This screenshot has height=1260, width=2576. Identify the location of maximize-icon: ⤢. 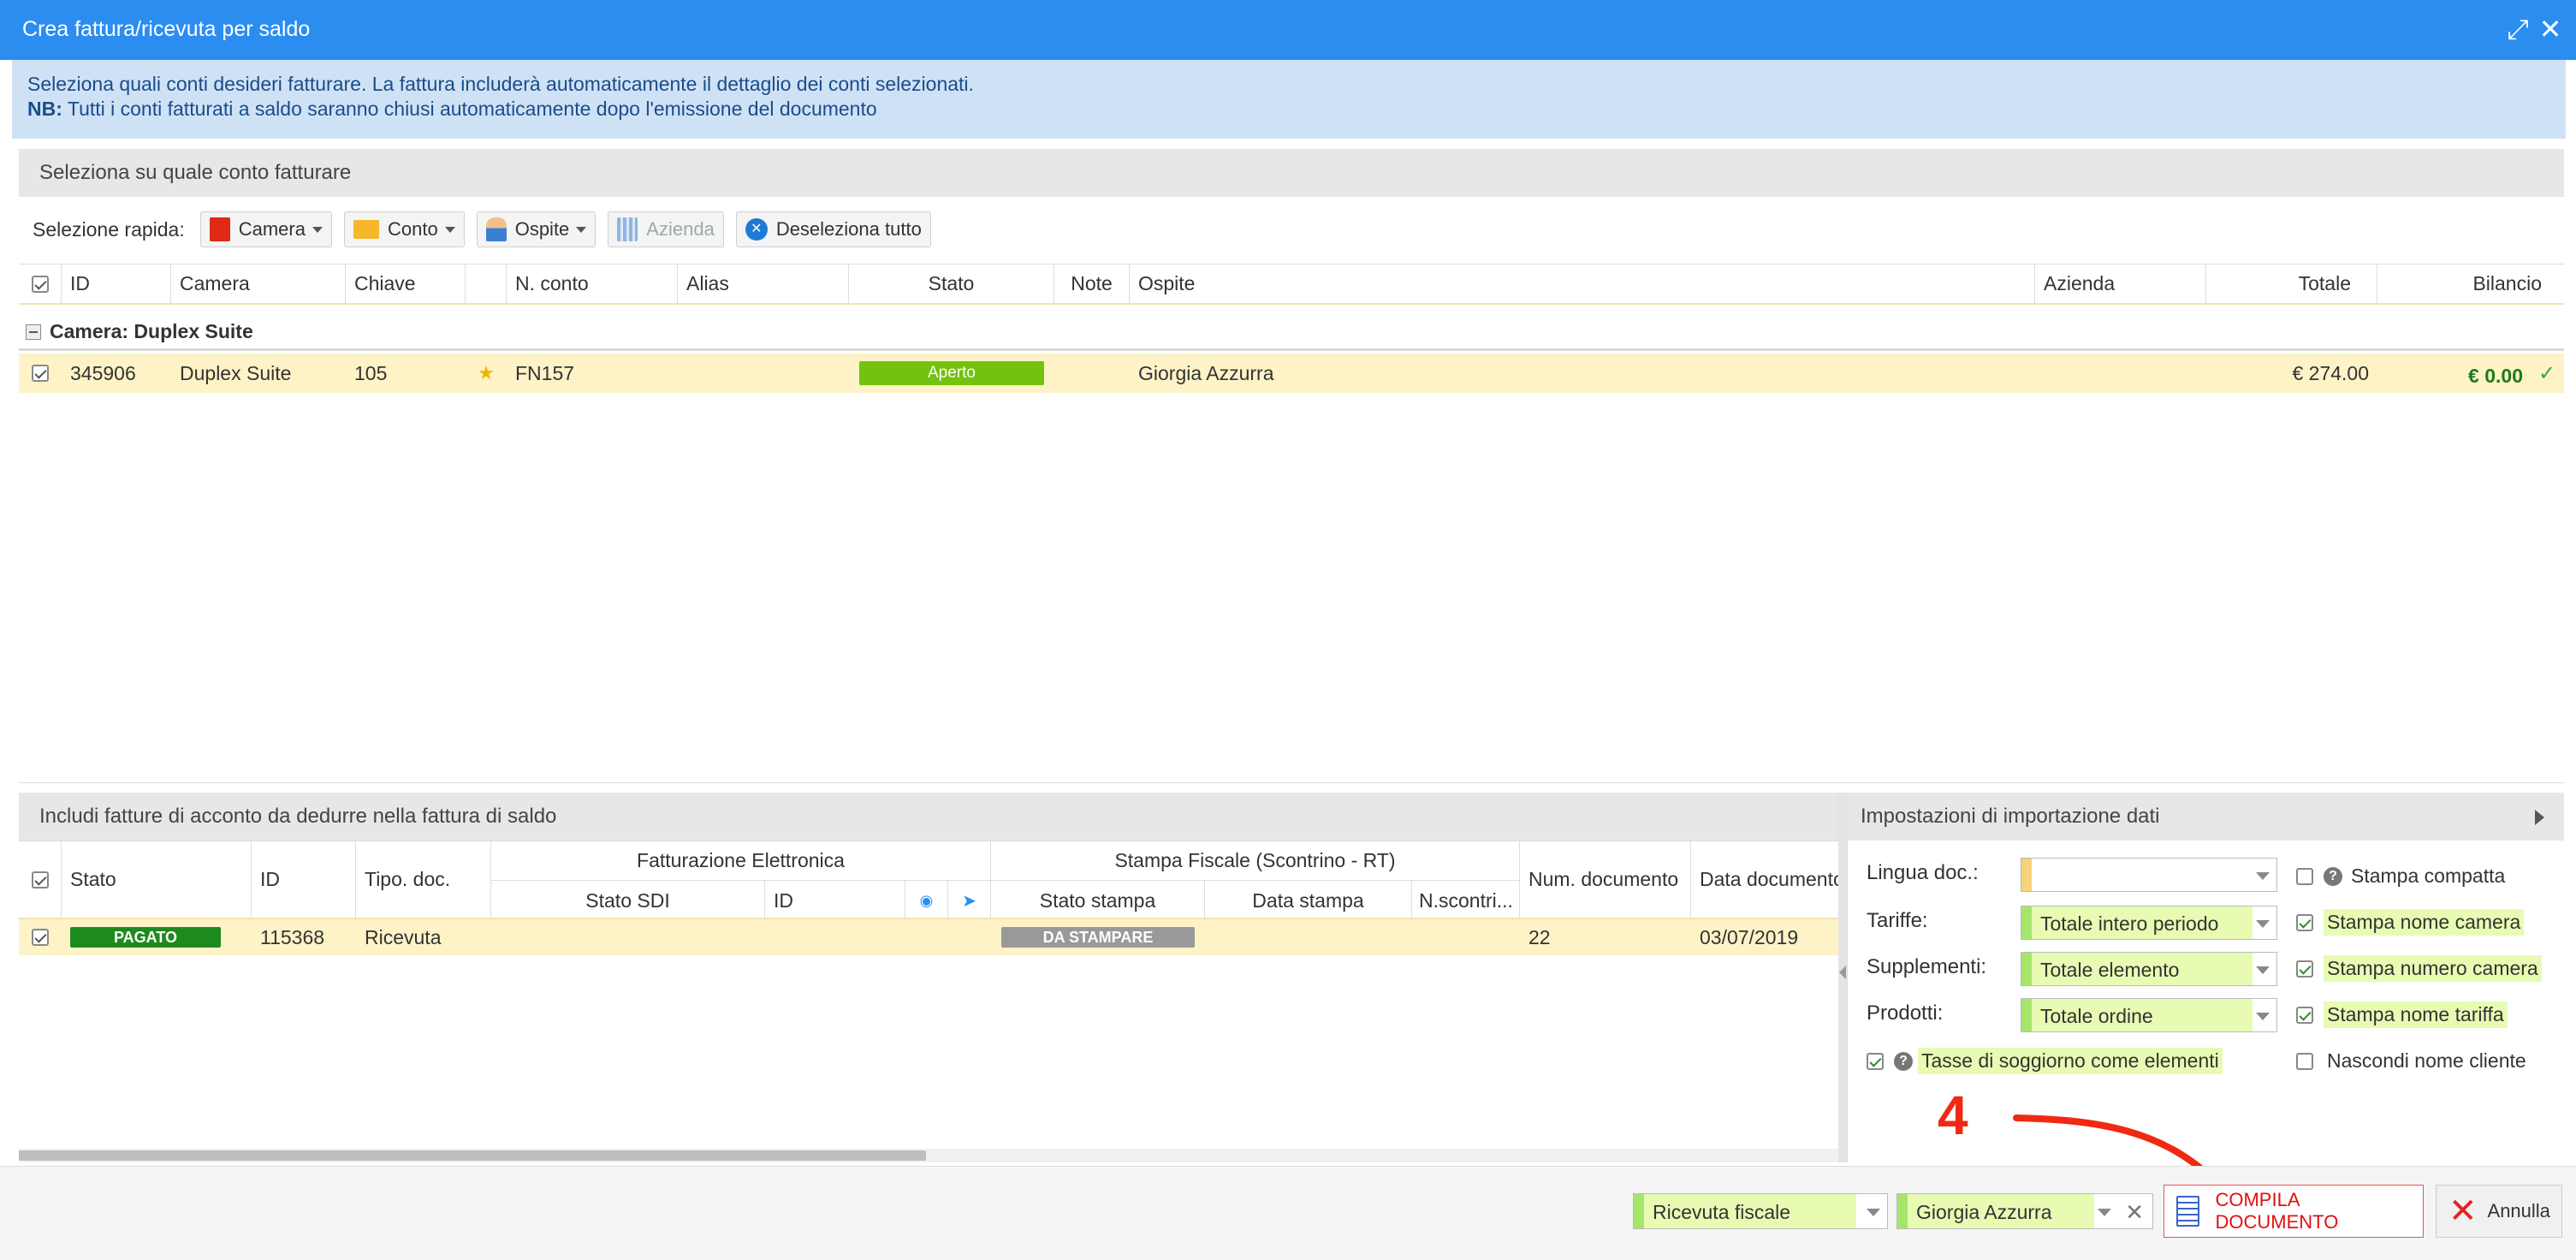
(2517, 30).